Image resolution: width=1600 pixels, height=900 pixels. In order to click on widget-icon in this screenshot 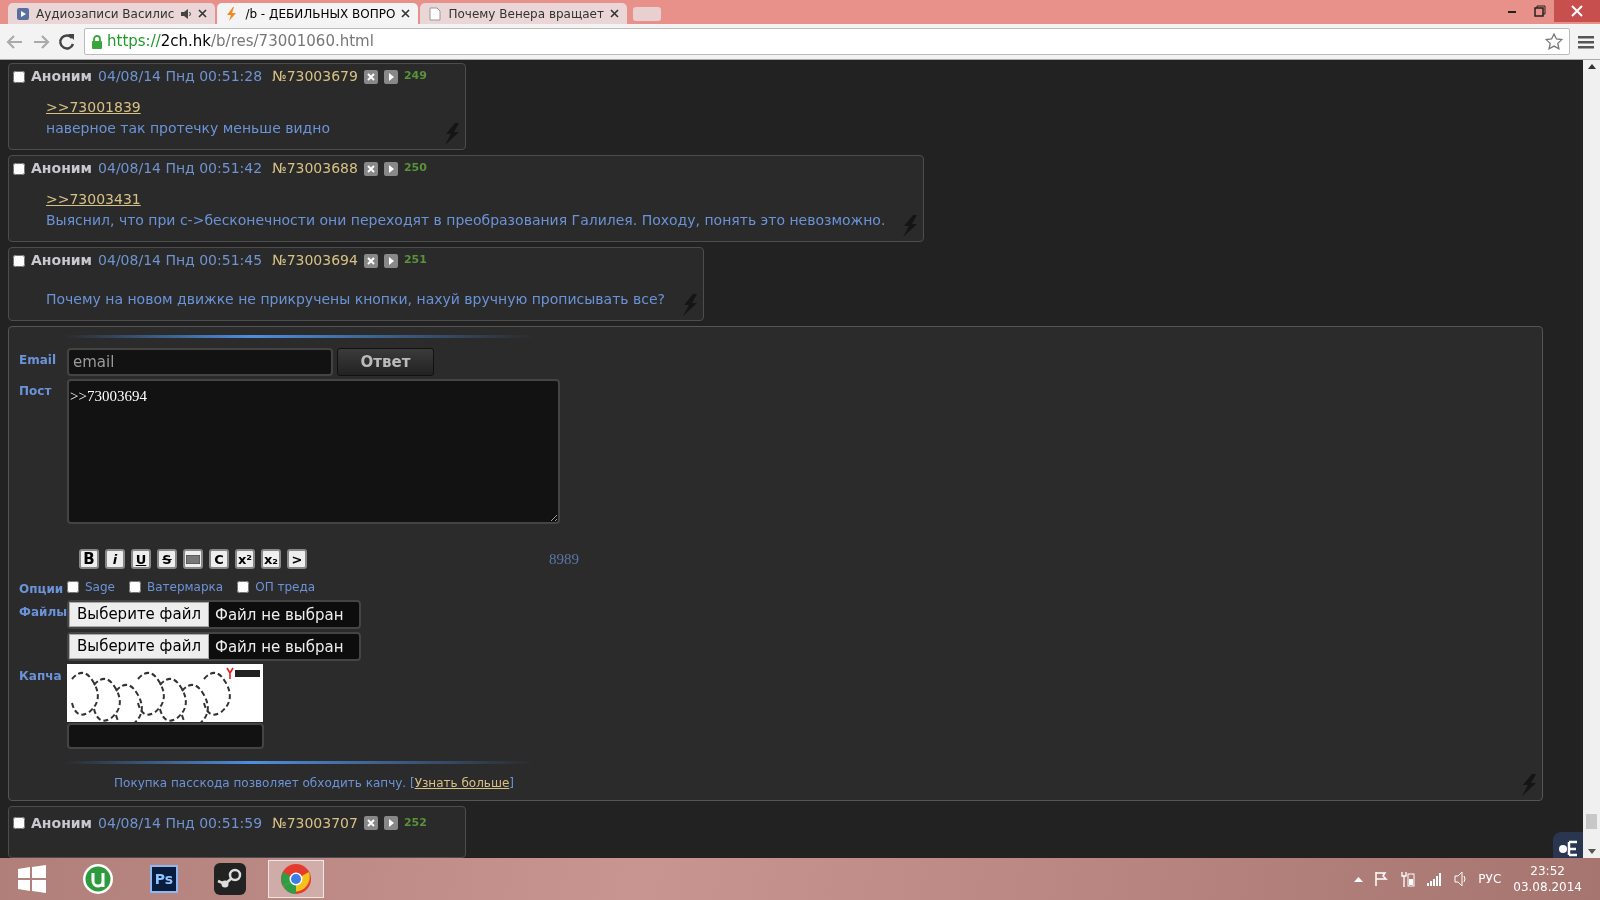, I will do `click(1568, 845)`.